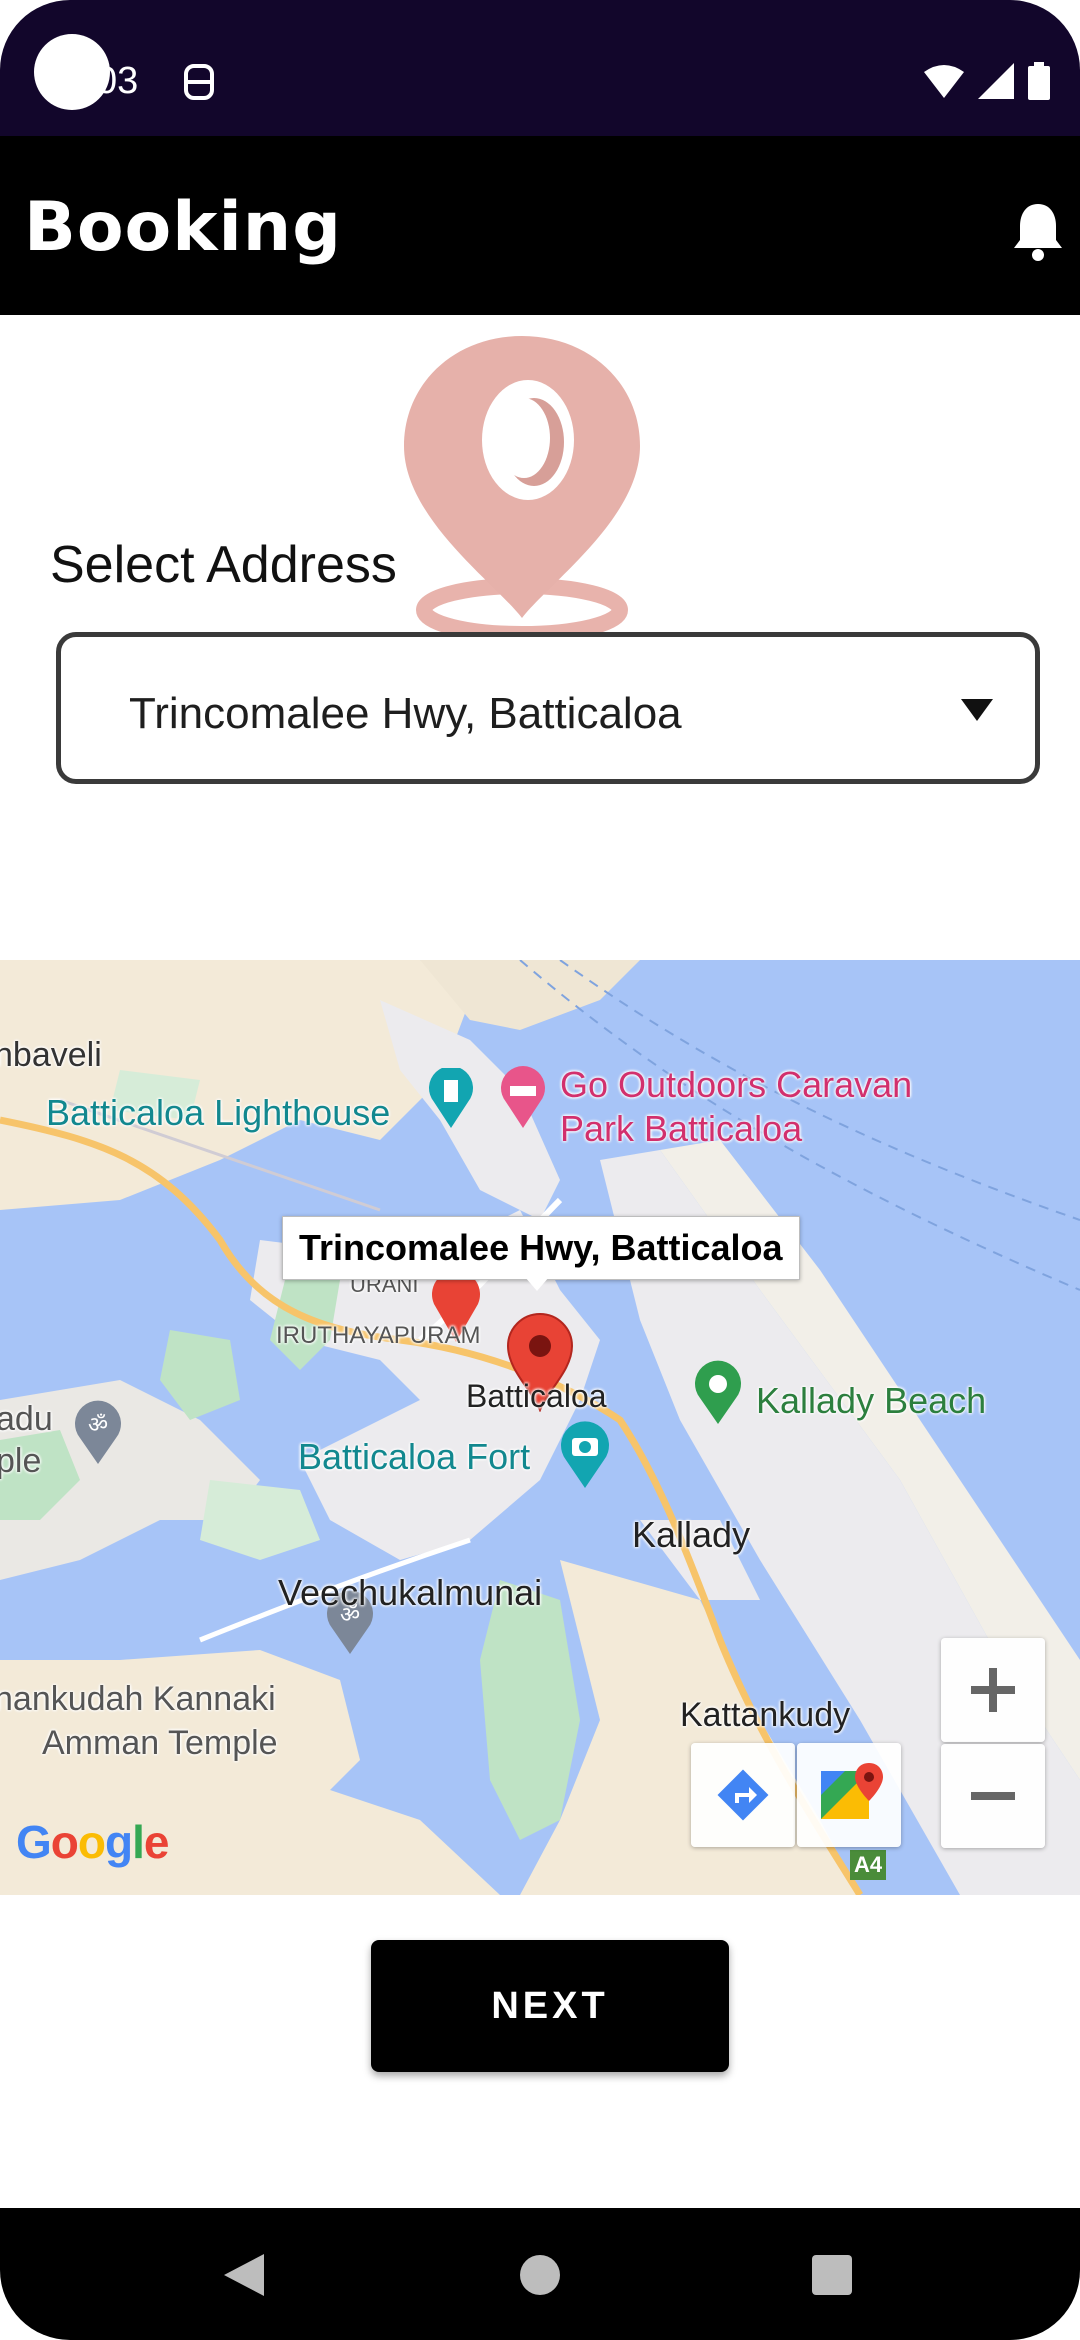 Image resolution: width=1080 pixels, height=2340 pixels. What do you see at coordinates (218, 1112) in the screenshot?
I see `map-label: Batticaloa Lighthouse` at bounding box center [218, 1112].